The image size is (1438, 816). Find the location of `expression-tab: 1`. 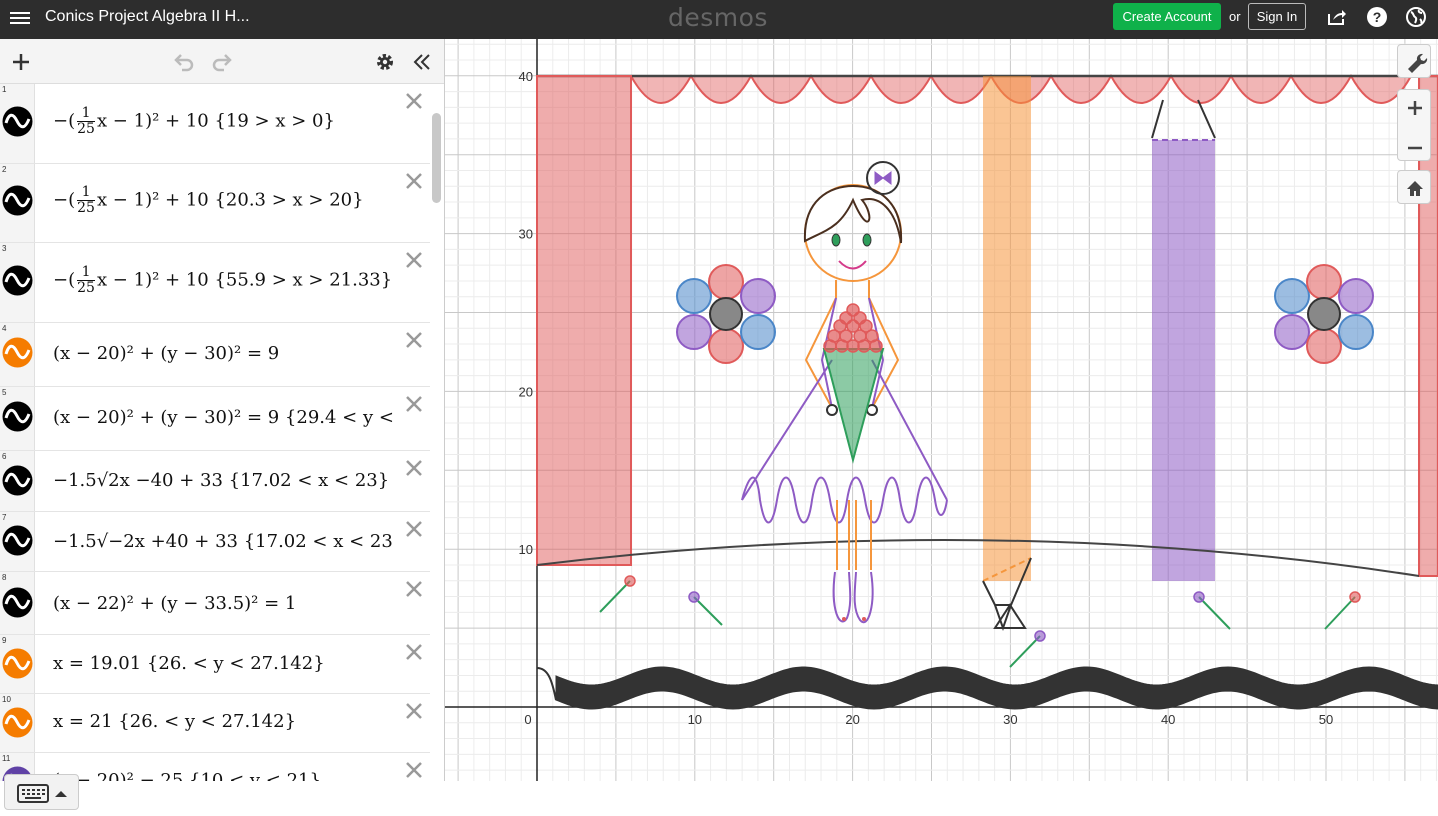

expression-tab: 1 is located at coordinates (17, 123).